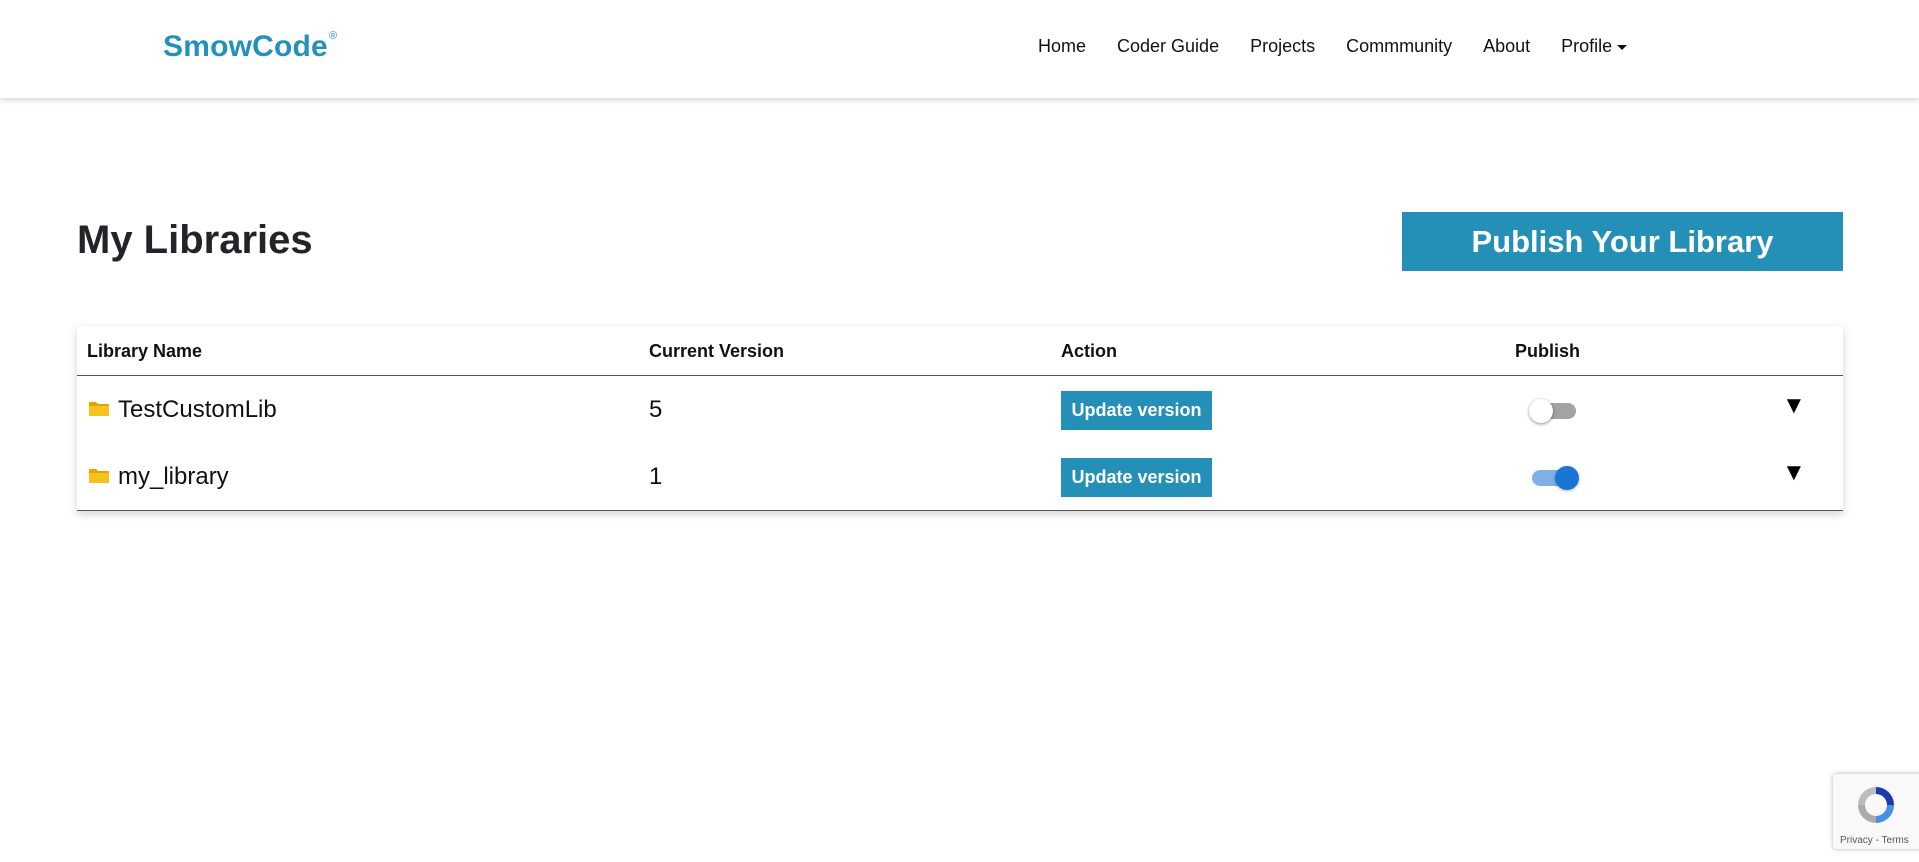 Image resolution: width=1919 pixels, height=862 pixels. What do you see at coordinates (1548, 351) in the screenshot?
I see `header-publish: Publish` at bounding box center [1548, 351].